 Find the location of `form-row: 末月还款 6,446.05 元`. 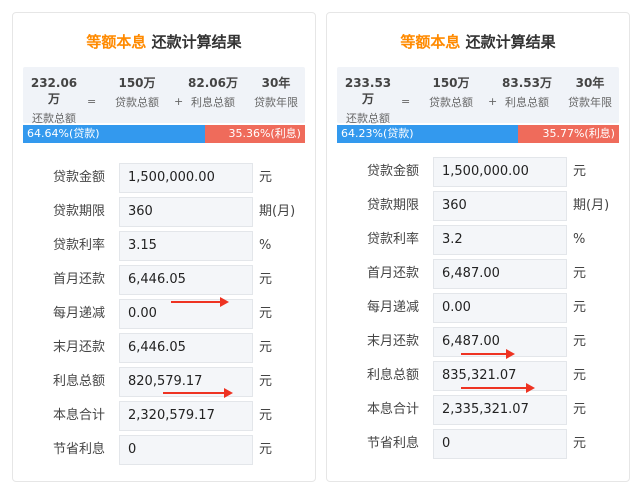

form-row: 末月还款 6,446.05 元 is located at coordinates (164, 348).